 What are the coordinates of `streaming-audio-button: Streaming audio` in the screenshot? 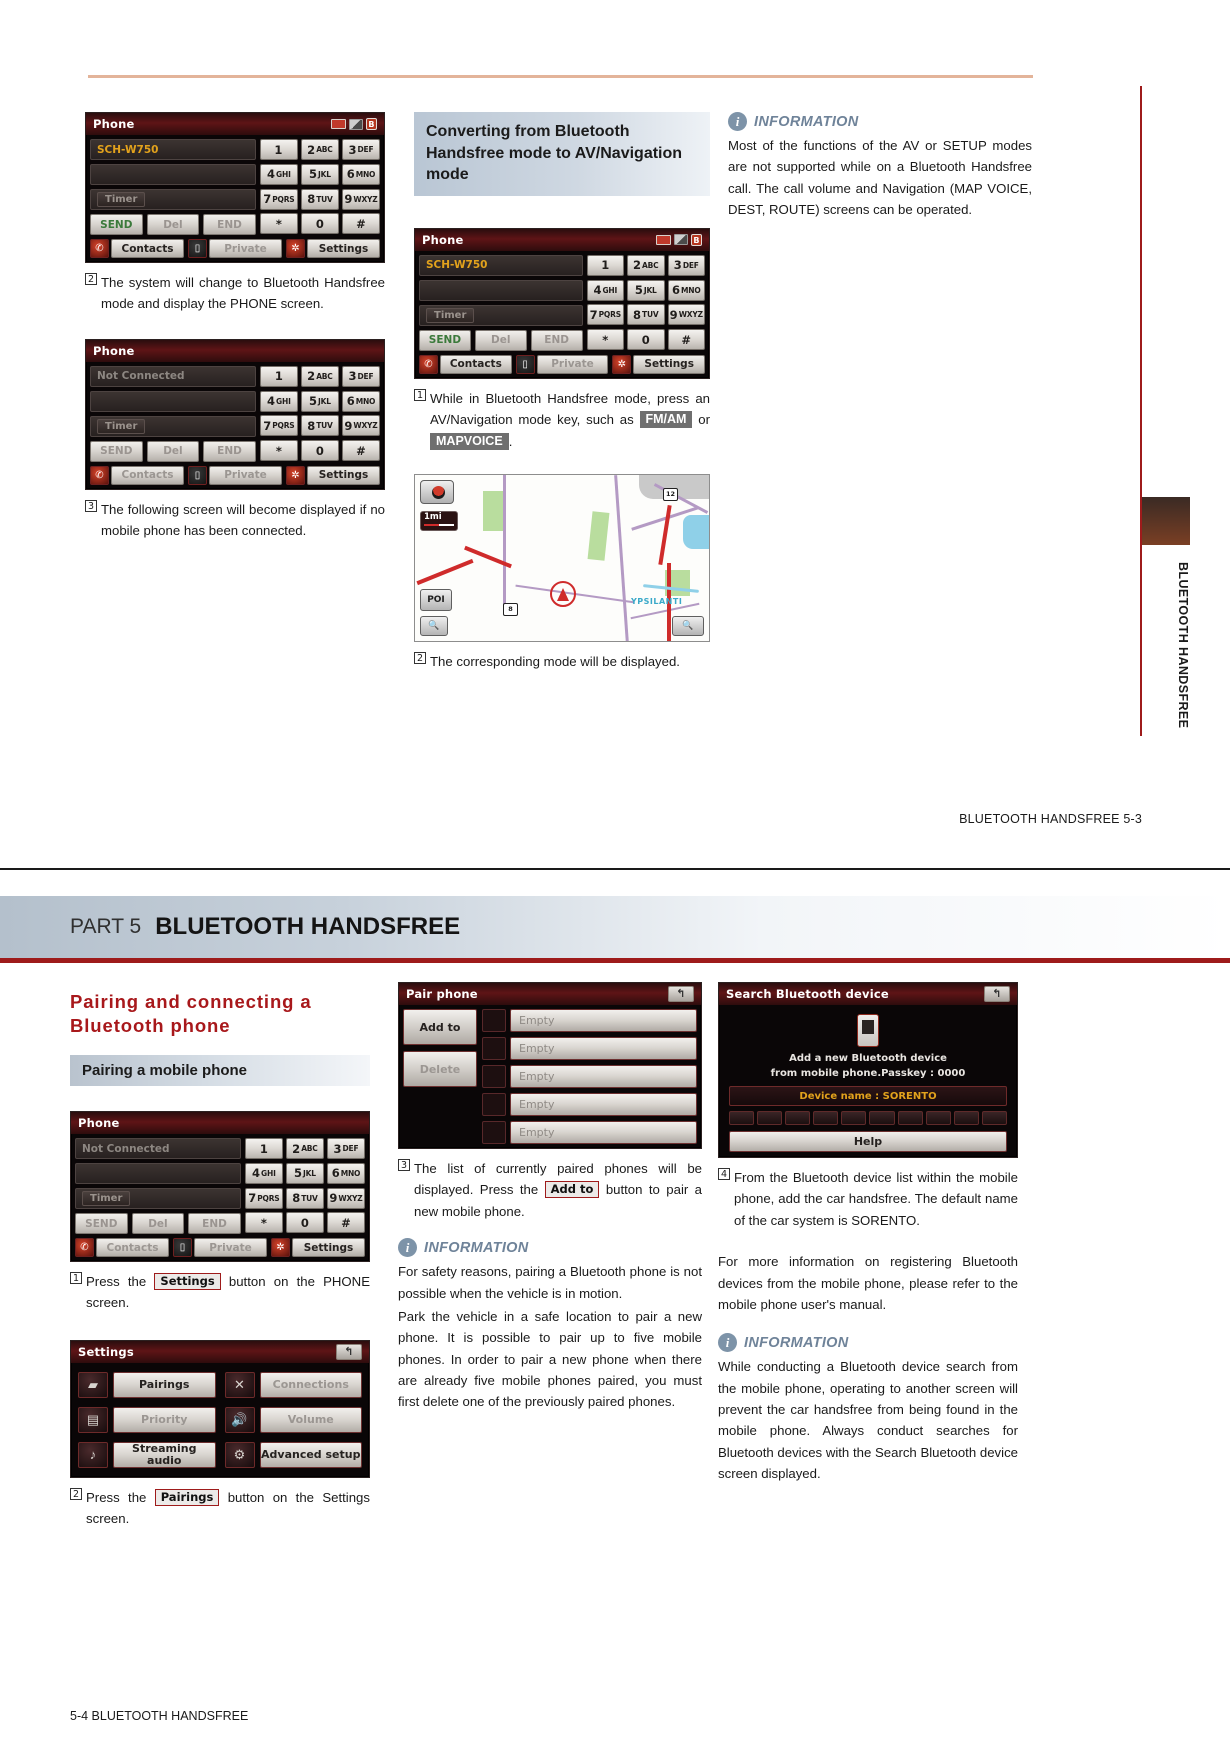 It's located at (164, 1454).